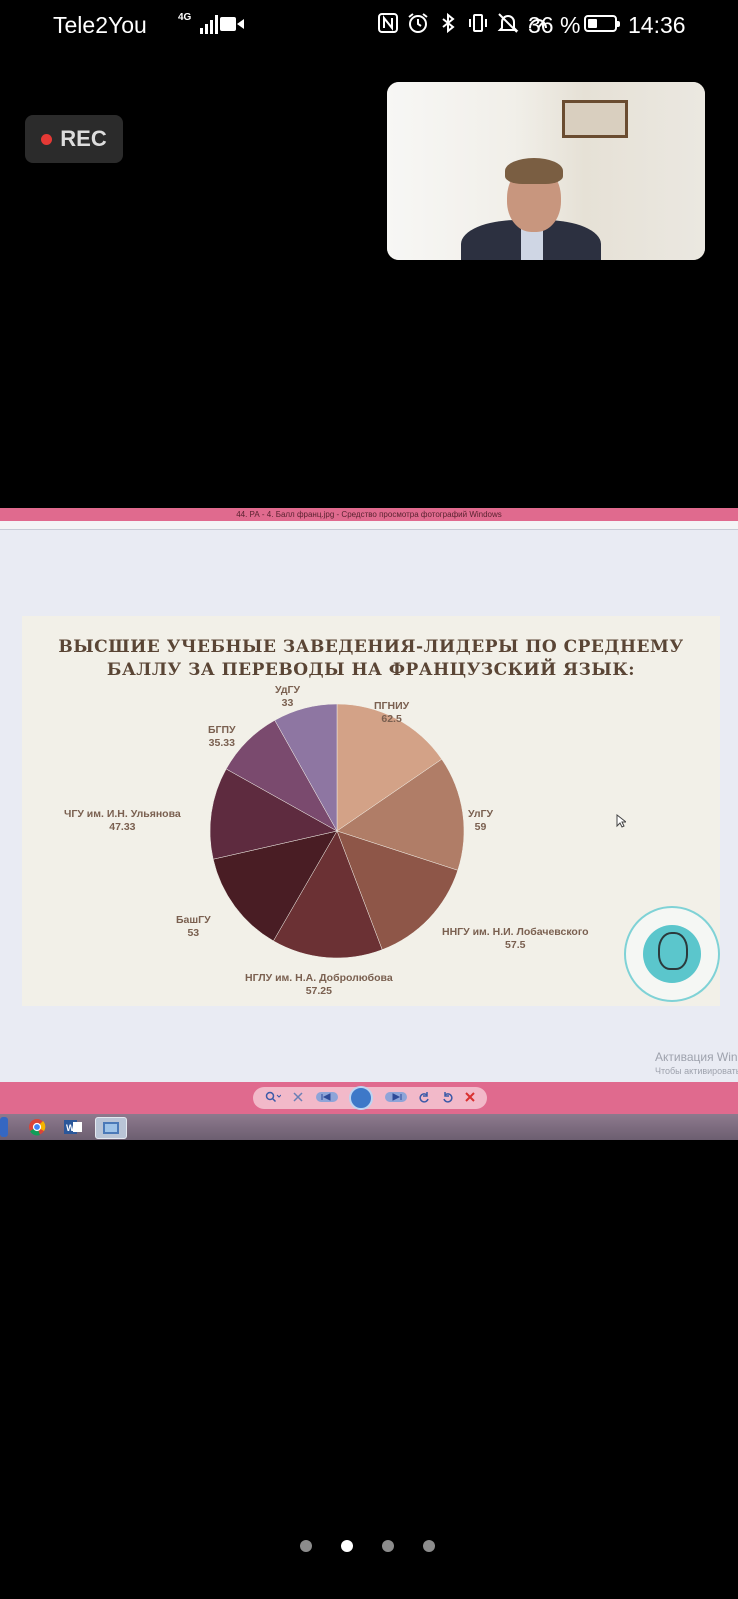 This screenshot has height=1599, width=738. I want to click on pie-chart, so click(337, 831).